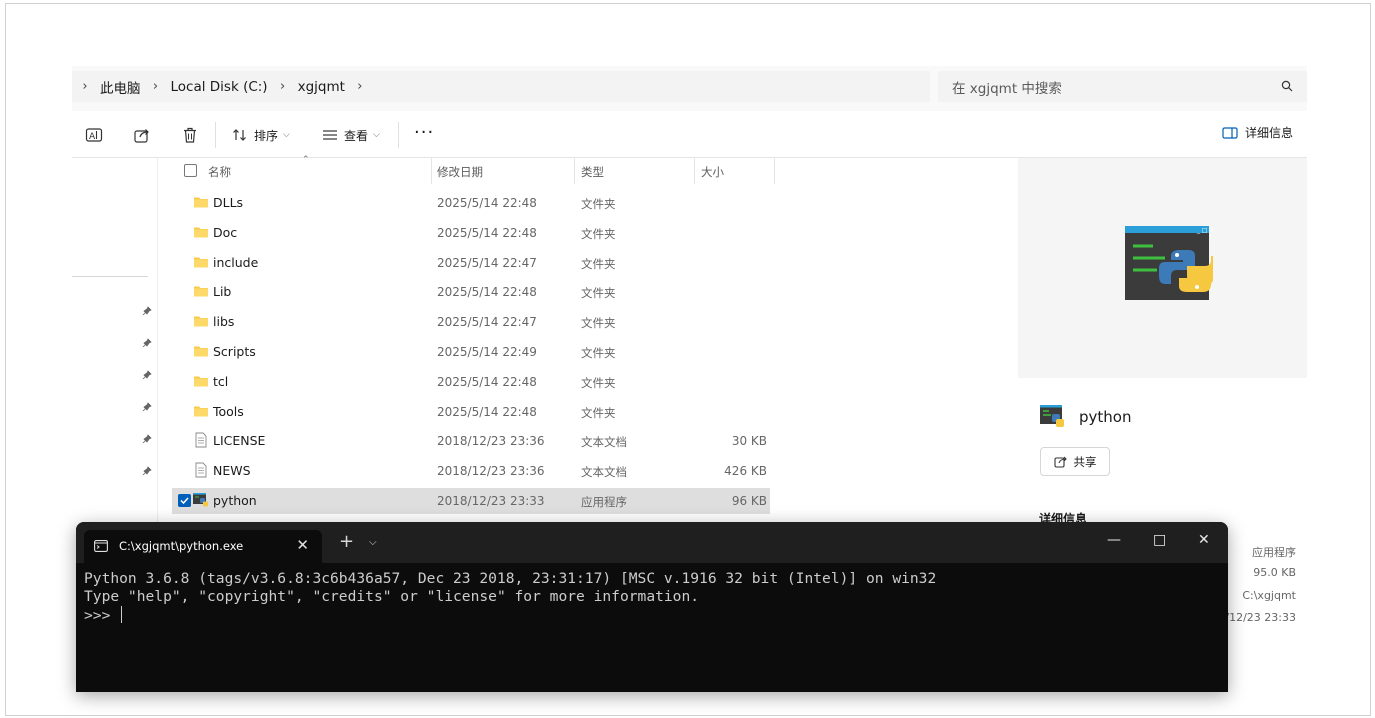  Describe the element at coordinates (190, 170) in the screenshot. I see `select-all-checkbox` at that location.